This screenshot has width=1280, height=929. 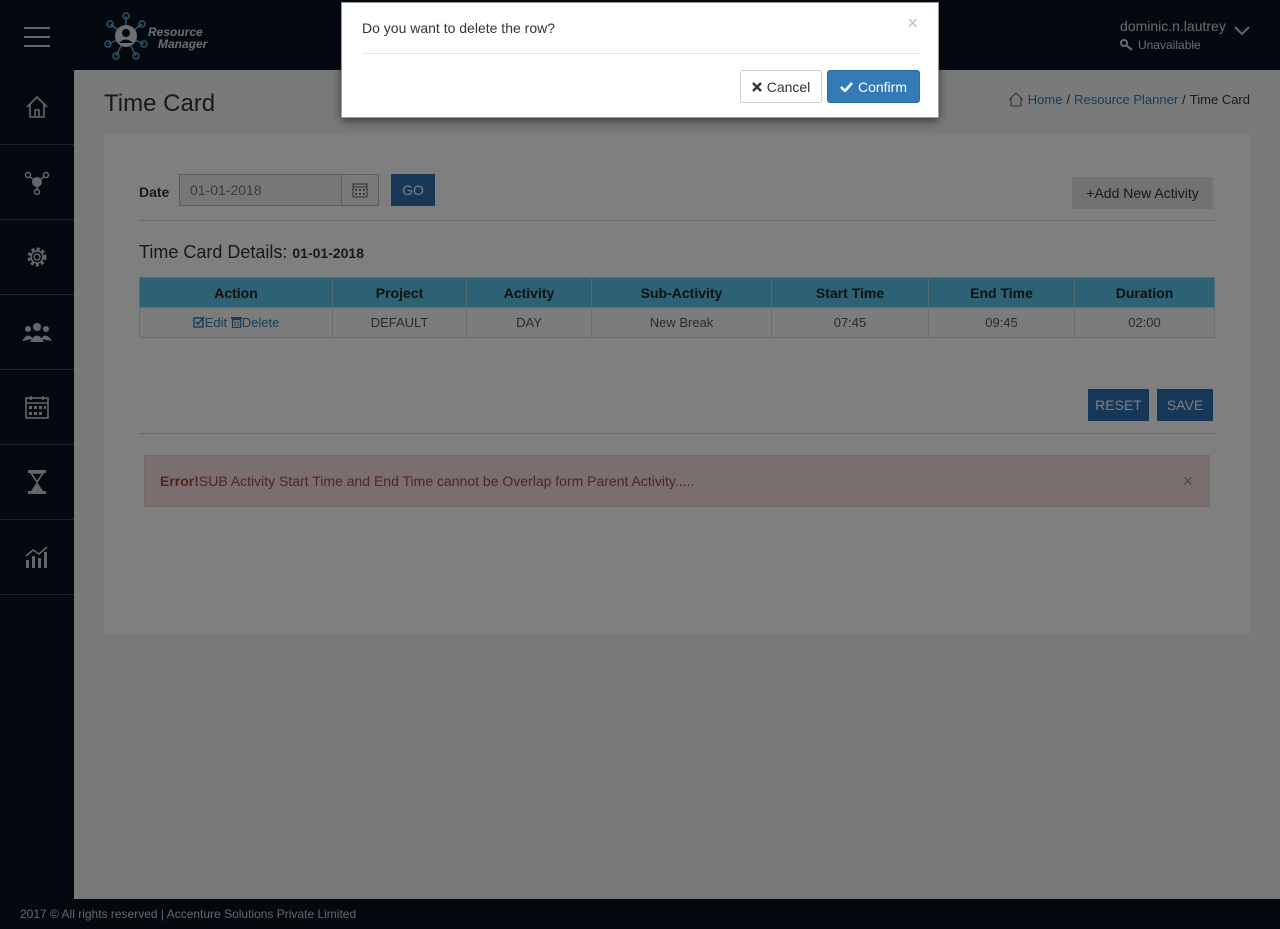 I want to click on divider, so click(x=641, y=53).